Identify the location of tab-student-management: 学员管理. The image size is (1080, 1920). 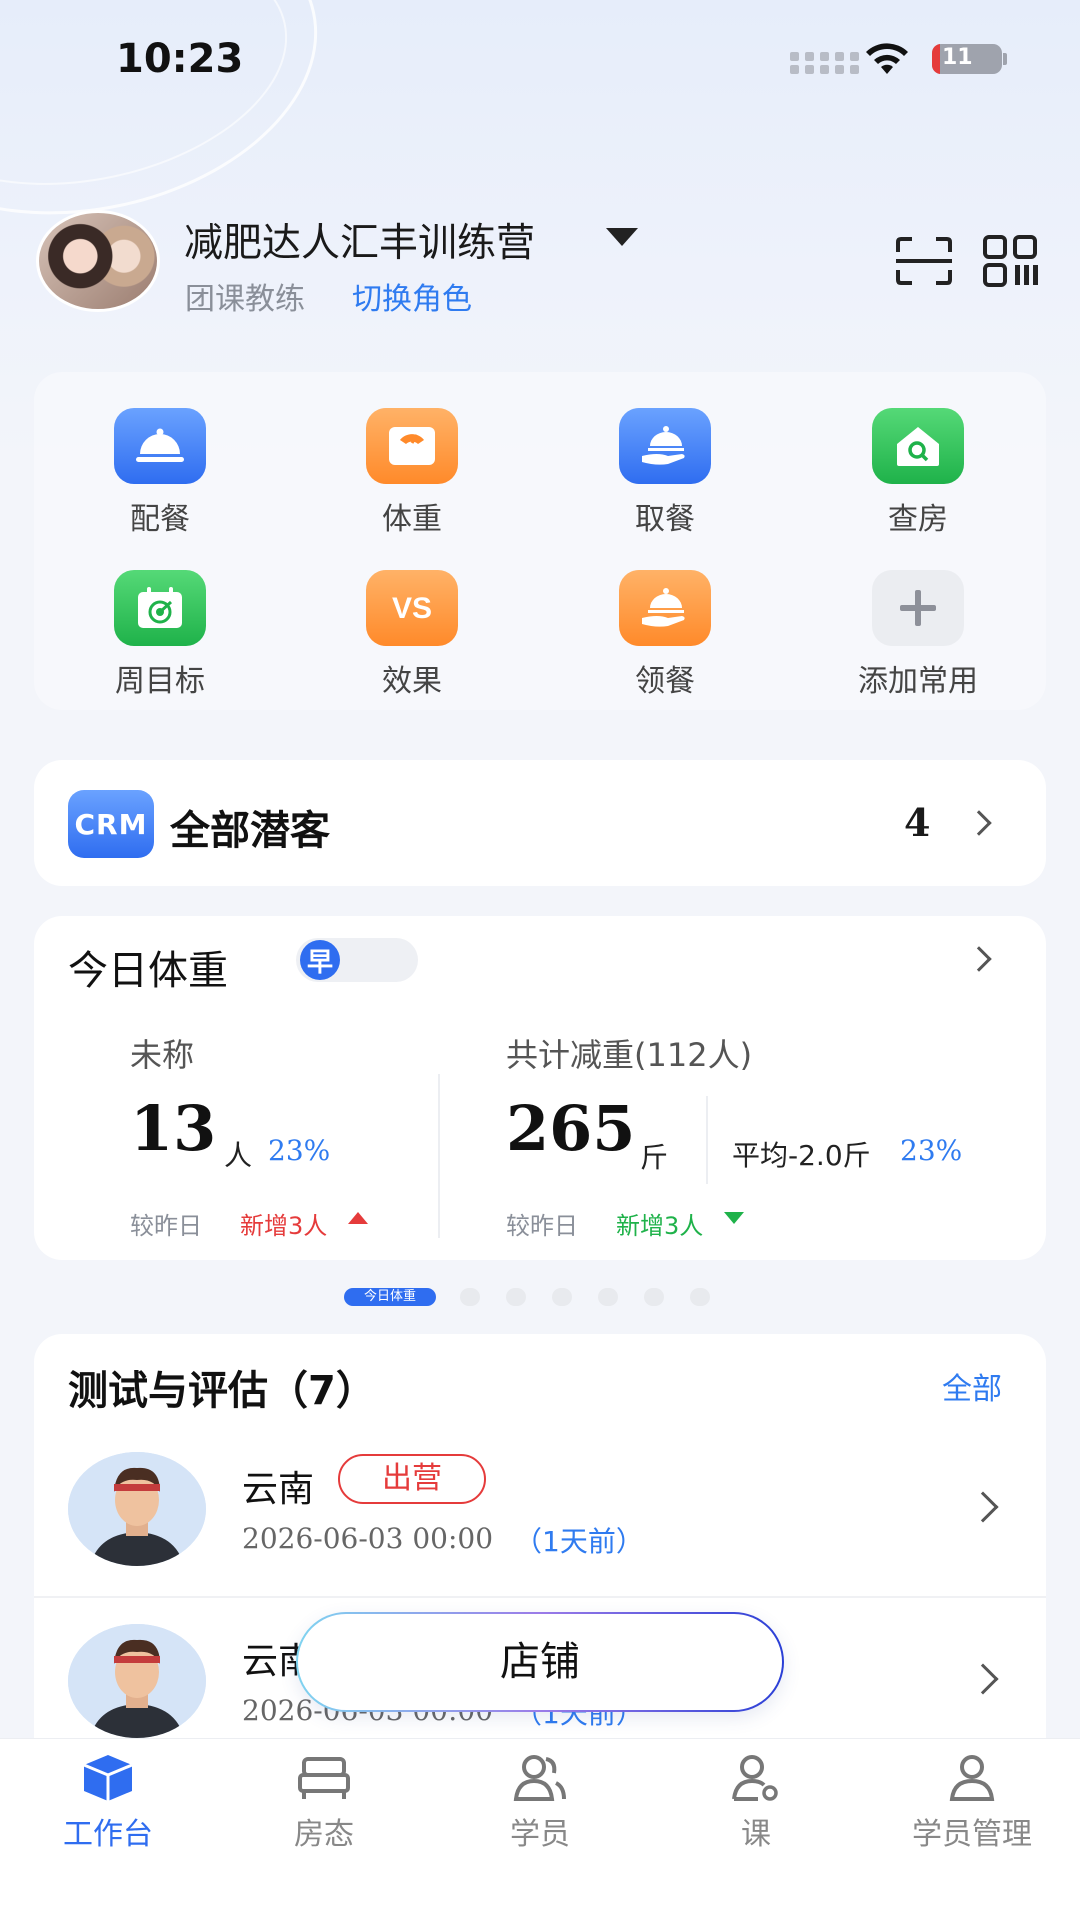
(972, 1803).